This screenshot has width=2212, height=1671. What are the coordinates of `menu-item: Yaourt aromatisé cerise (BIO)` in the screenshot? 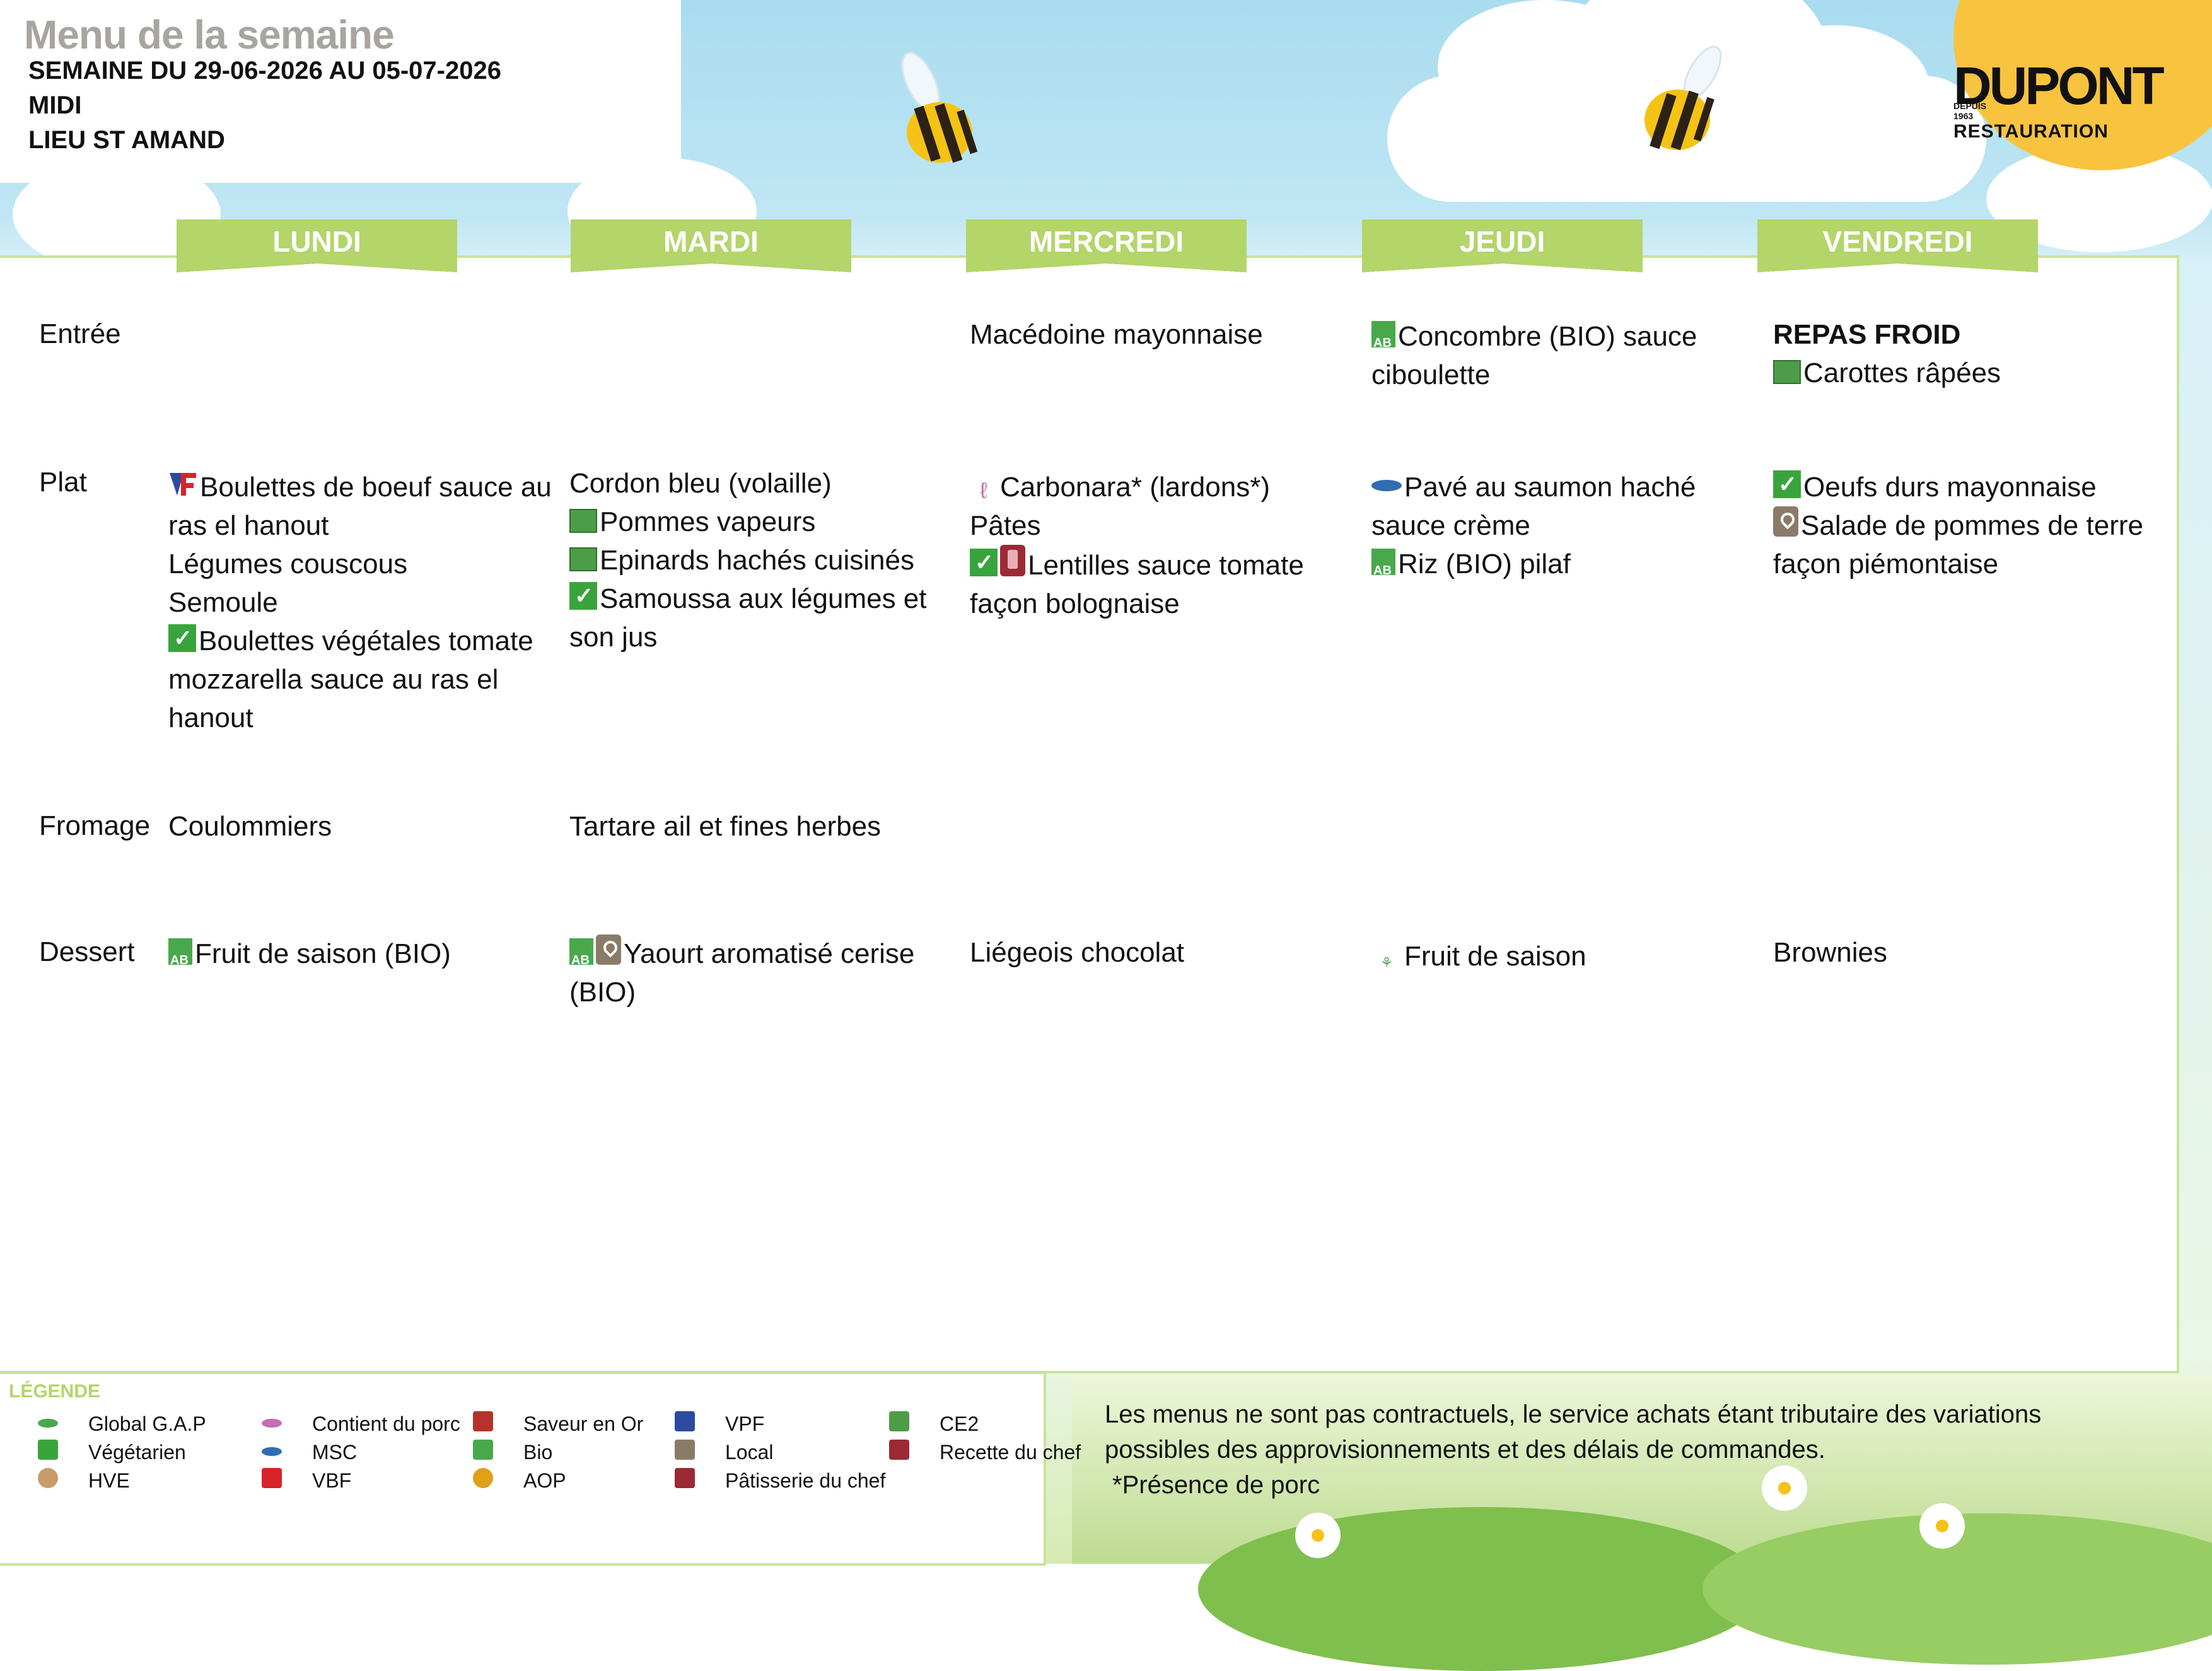 It's located at (763, 973).